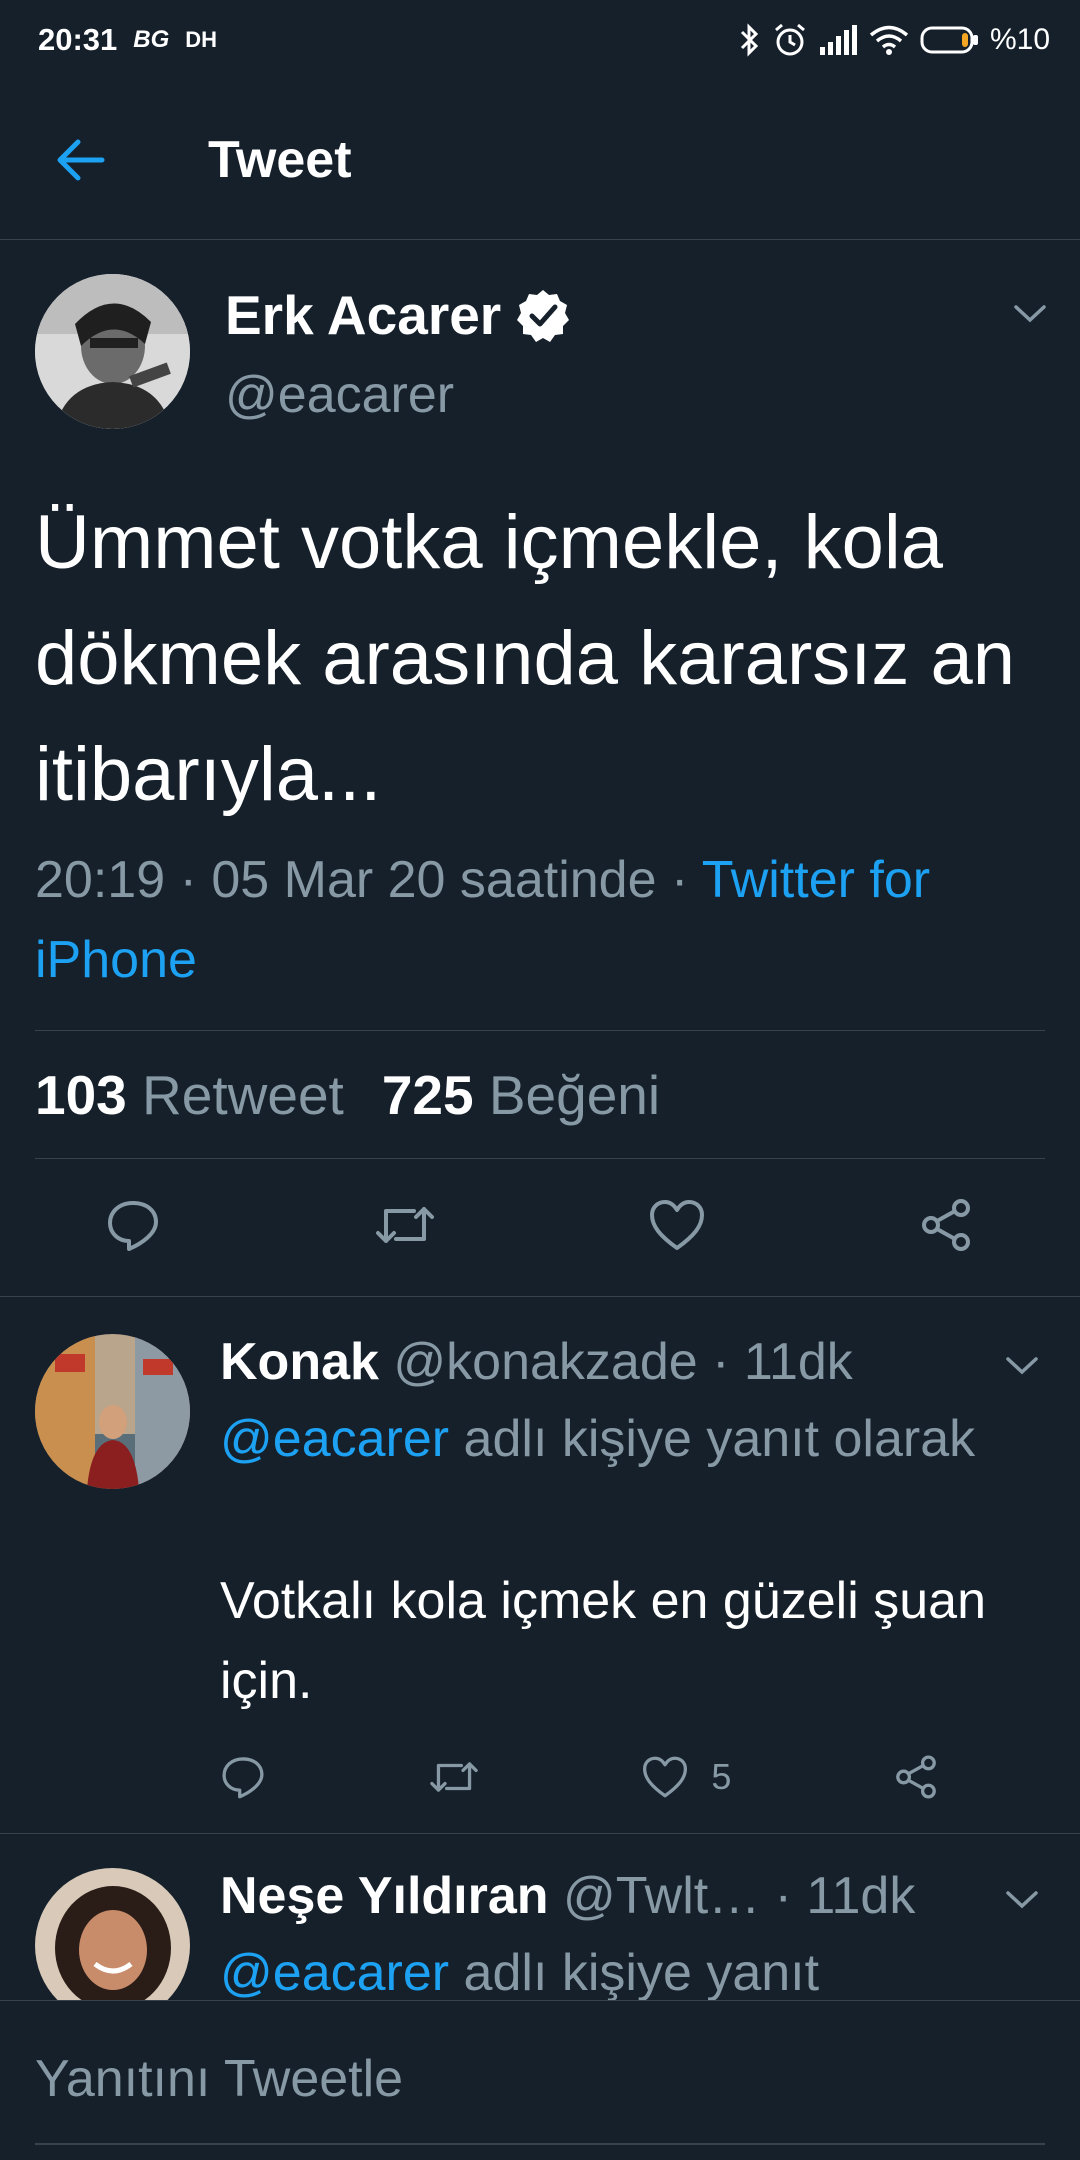 This screenshot has width=1080, height=2160. What do you see at coordinates (368, 880) in the screenshot?
I see `tweet-timestamp: 20:19 · 05 Mar 20 saatinde ·` at bounding box center [368, 880].